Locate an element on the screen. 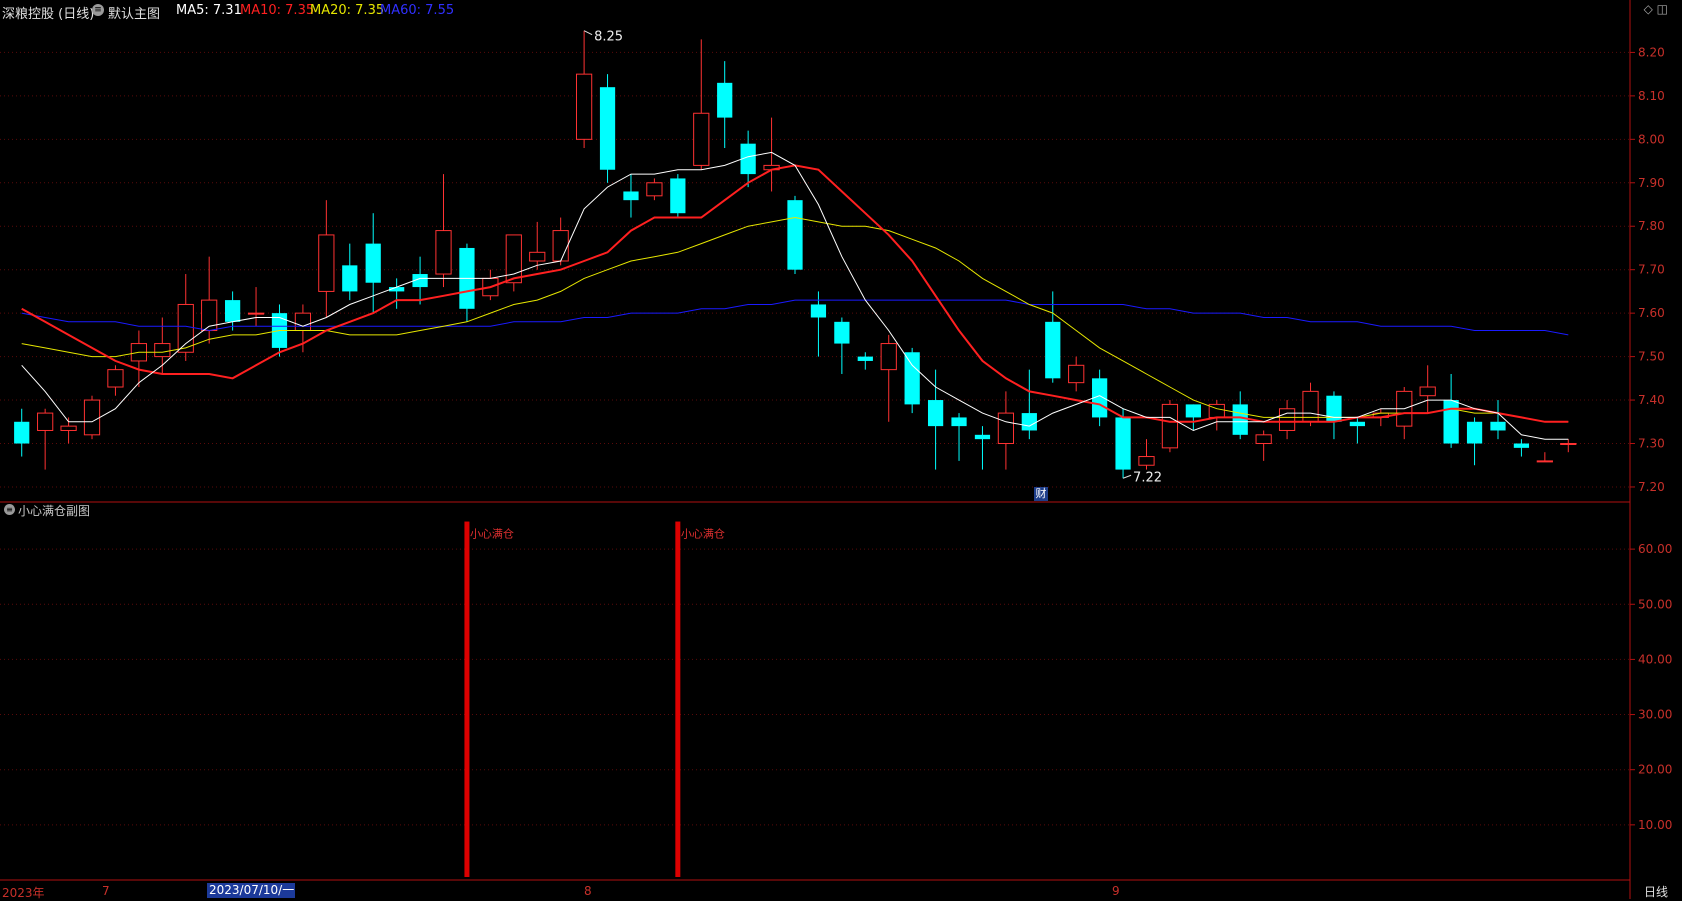 Image resolution: width=1682 pixels, height=901 pixels. selected-date-box: 2023/07/10/一 is located at coordinates (251, 890).